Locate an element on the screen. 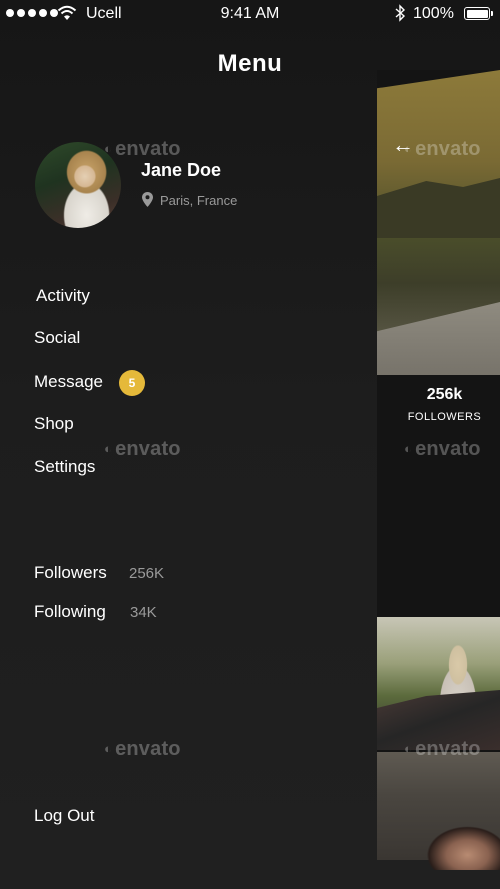  nav-item-shop: Shop is located at coordinates (54, 424).